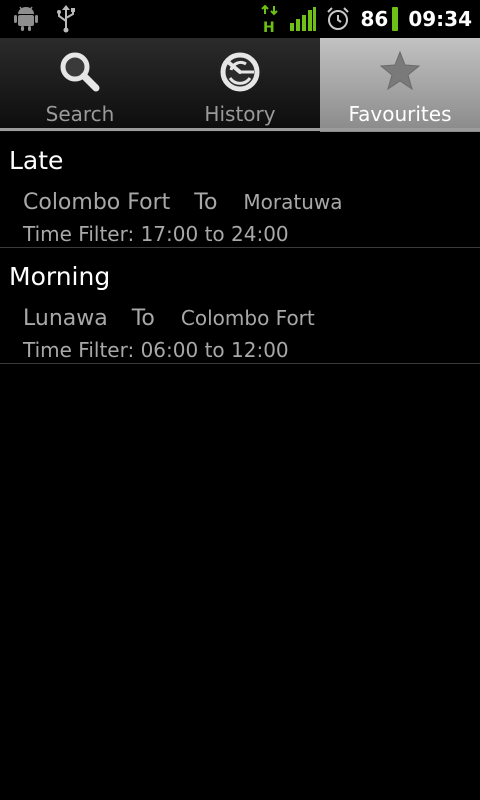  I want to click on tab-search-label: Search, so click(80, 114).